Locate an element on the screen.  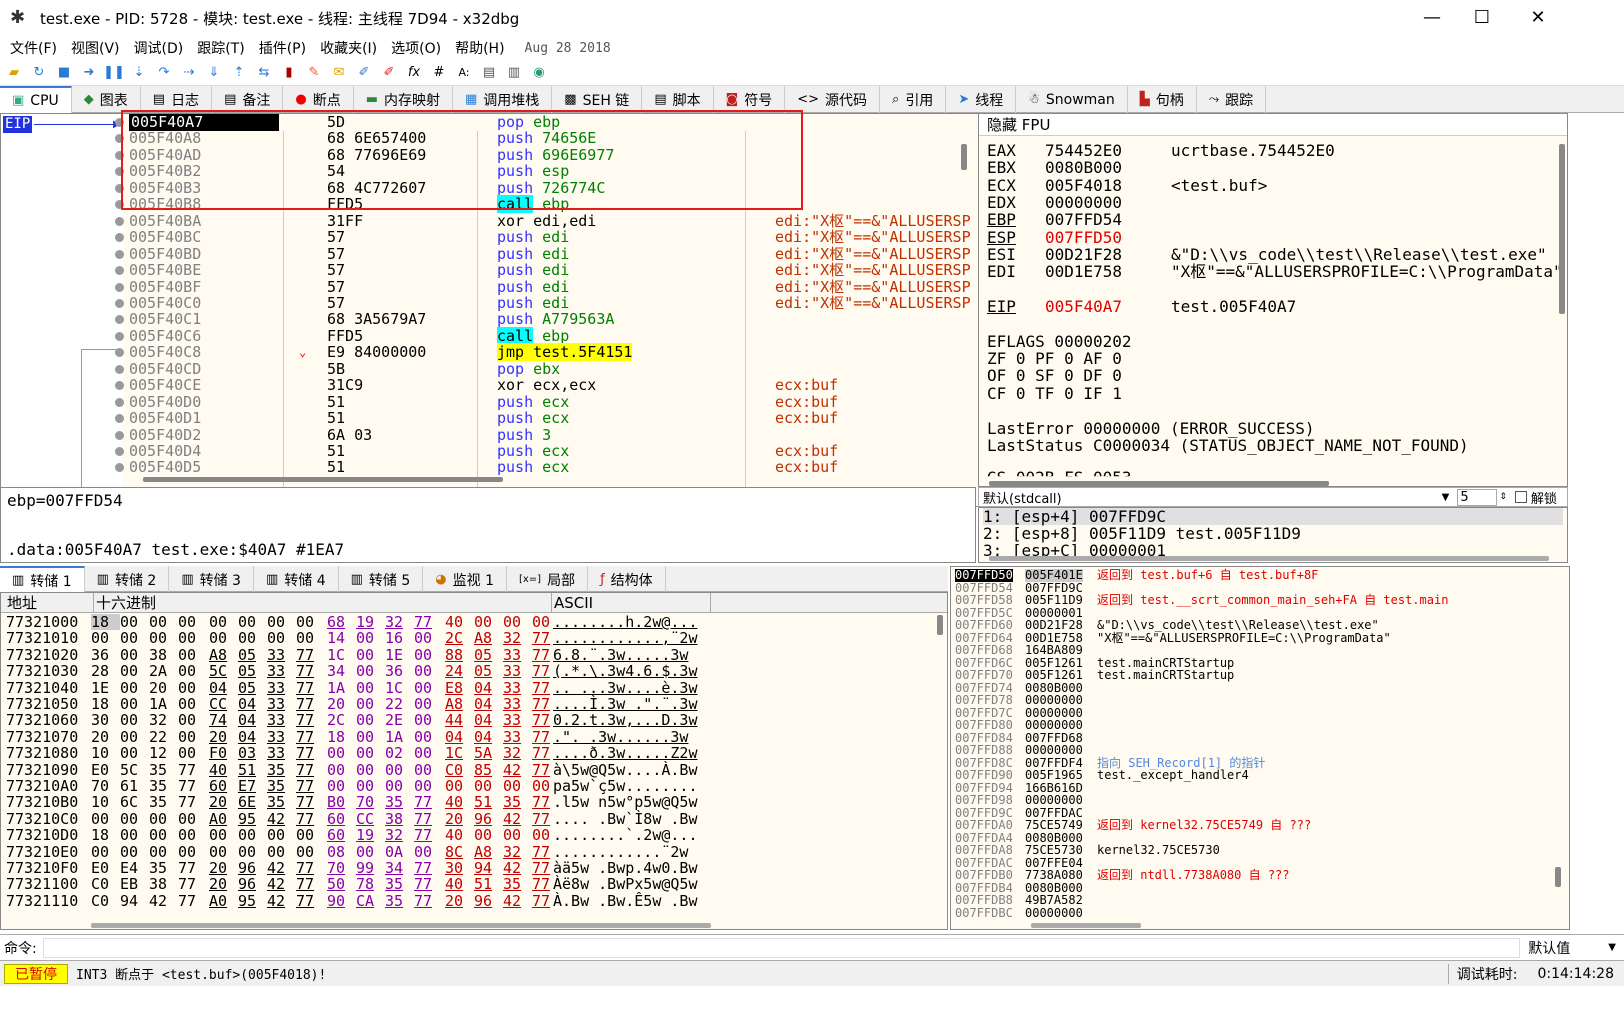
dump-scrollbar is located at coordinates (940, 625).